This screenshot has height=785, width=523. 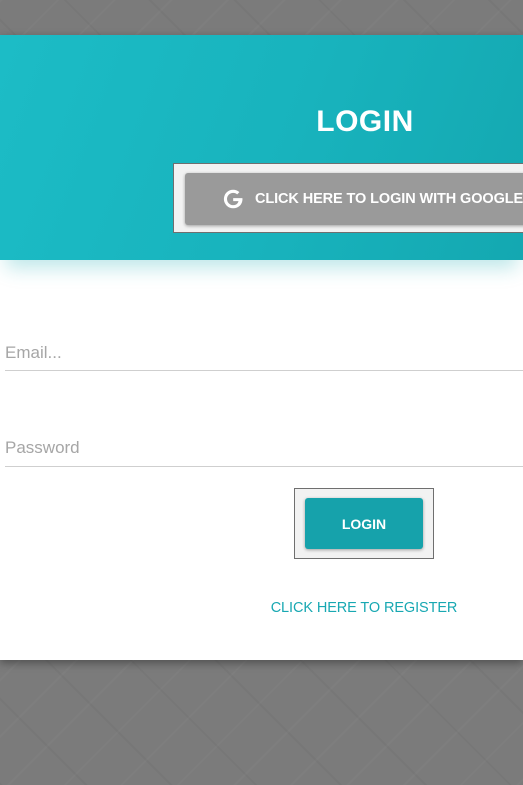 I want to click on google-g-icon, so click(x=233, y=199).